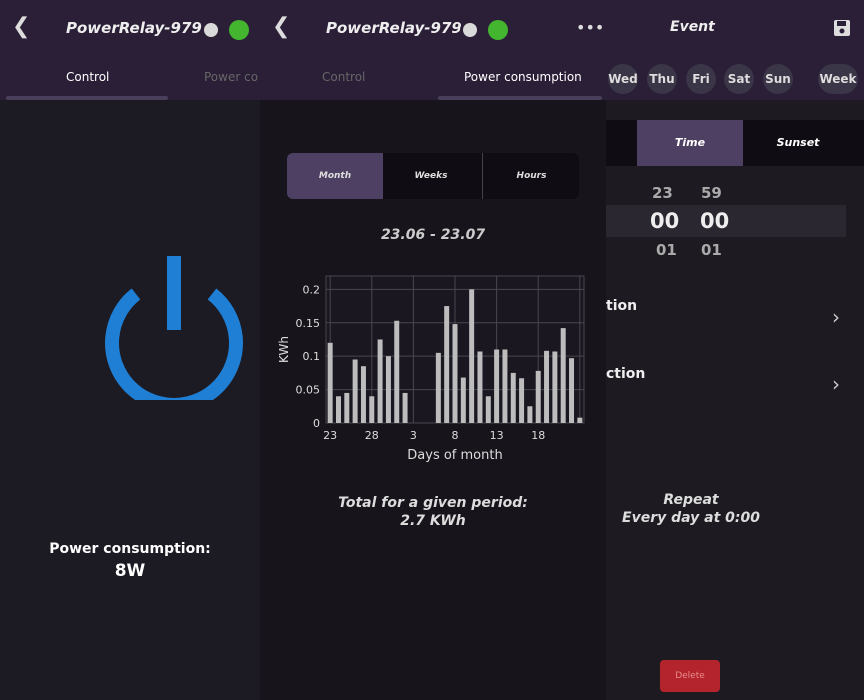 Image resolution: width=864 pixels, height=700 pixels. Describe the element at coordinates (130, 571) in the screenshot. I see `power-consumption-value: 8W` at that location.